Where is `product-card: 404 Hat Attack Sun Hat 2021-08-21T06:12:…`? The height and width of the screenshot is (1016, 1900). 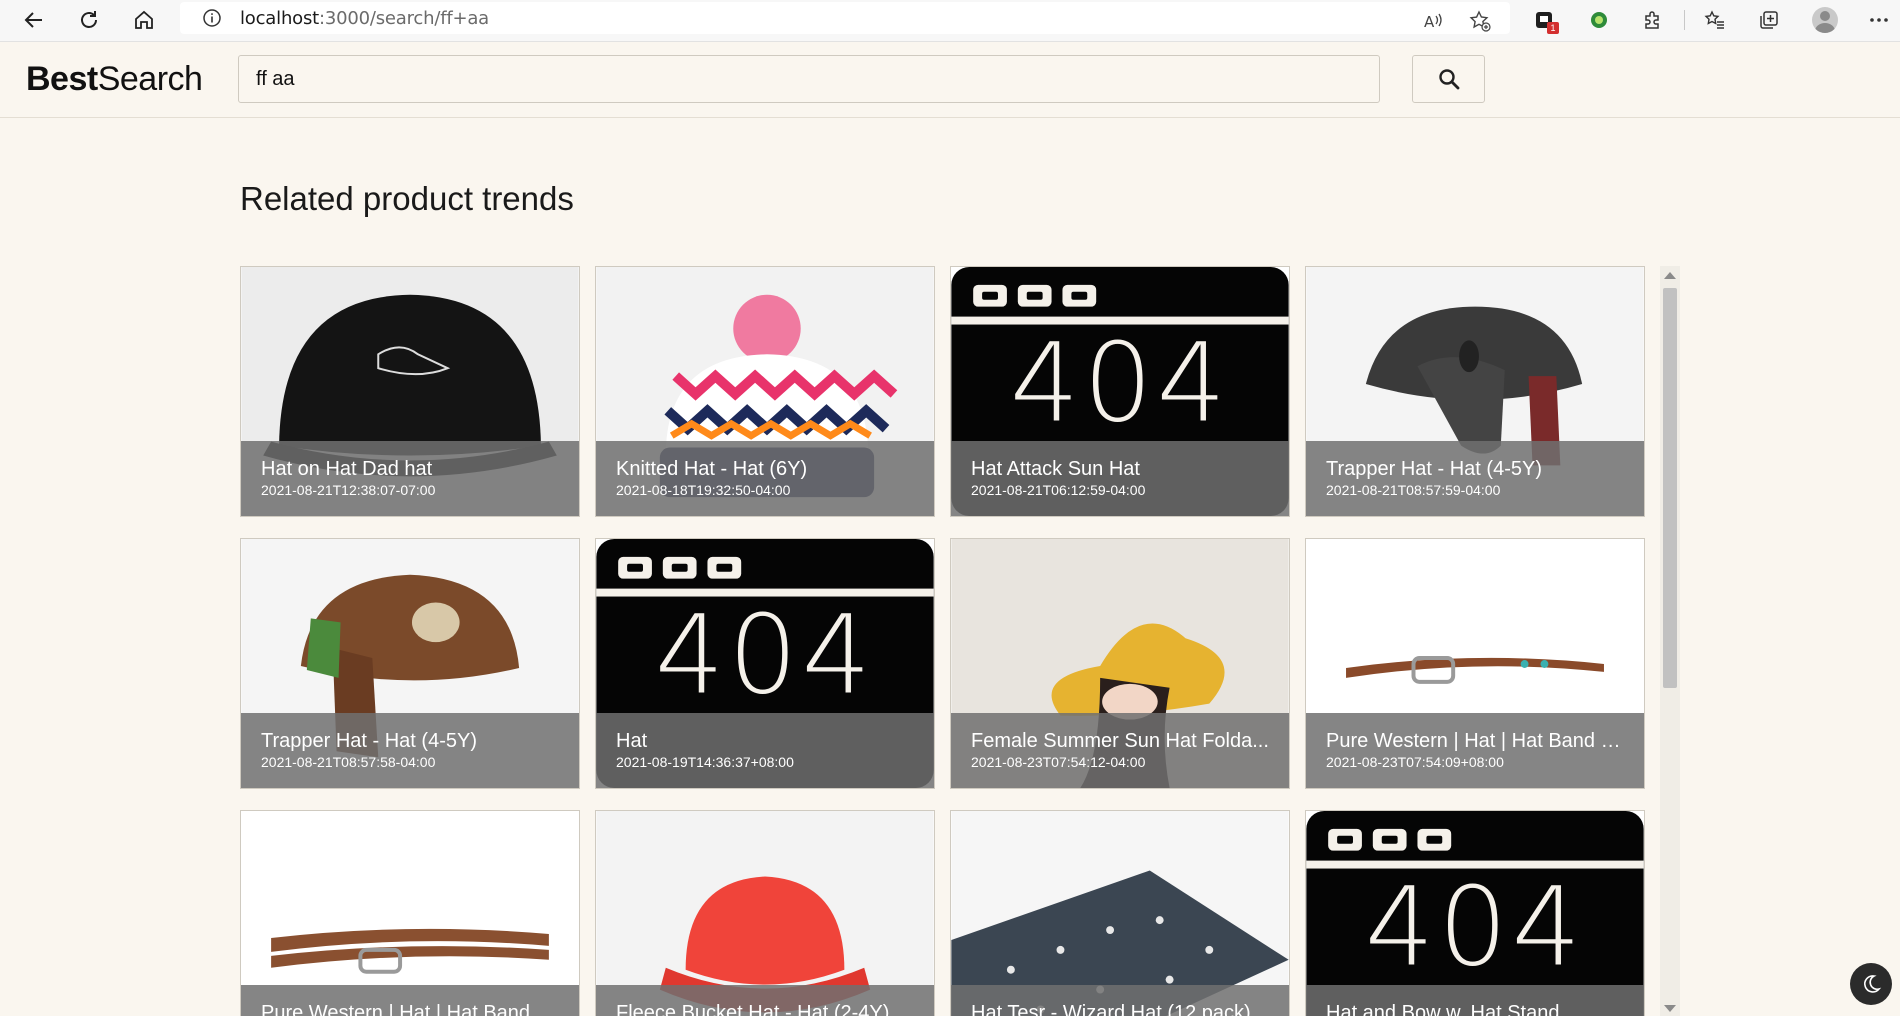
product-card: 404 Hat Attack Sun Hat 2021-08-21T06:12:… is located at coordinates (1120, 391).